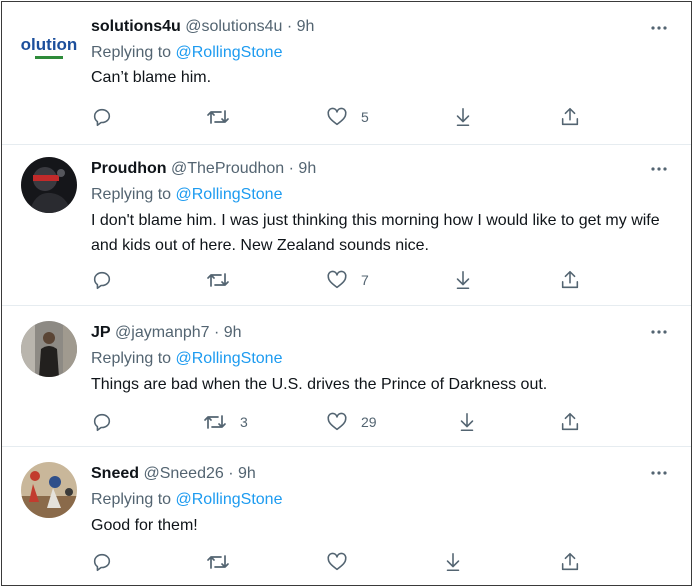 The width and height of the screenshot is (695, 588). I want to click on action-bar: 3 29, so click(341, 422).